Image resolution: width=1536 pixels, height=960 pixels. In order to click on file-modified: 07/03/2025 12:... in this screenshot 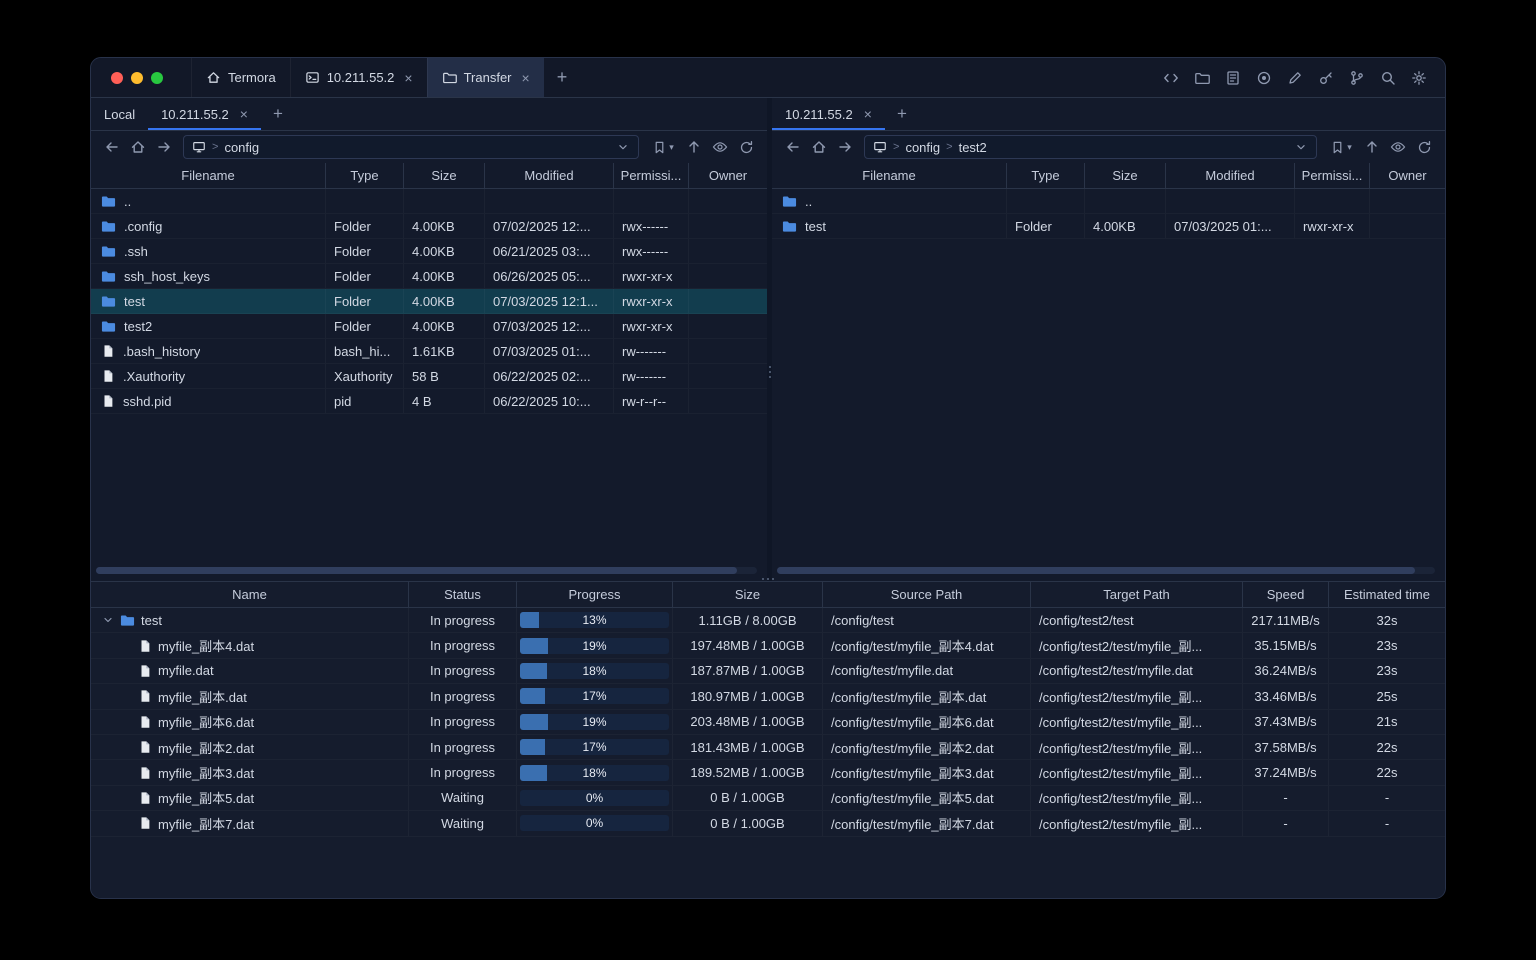, I will do `click(549, 326)`.